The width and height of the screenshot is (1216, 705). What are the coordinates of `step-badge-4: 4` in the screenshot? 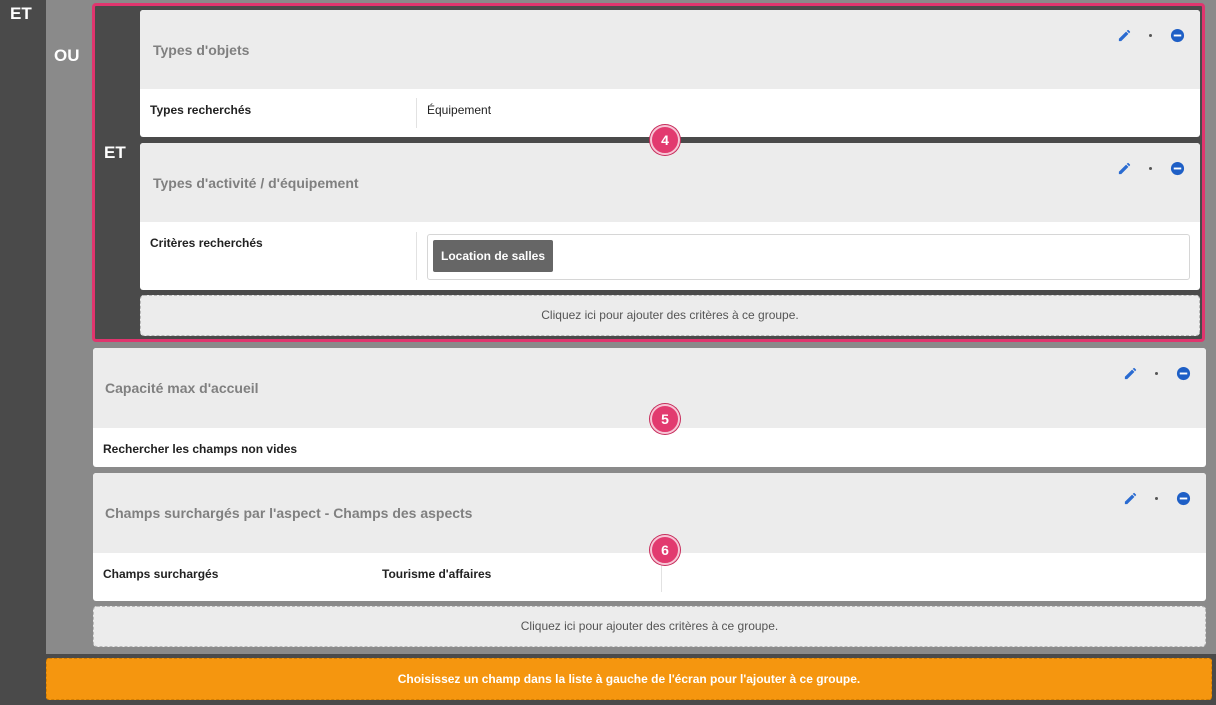 It's located at (665, 140).